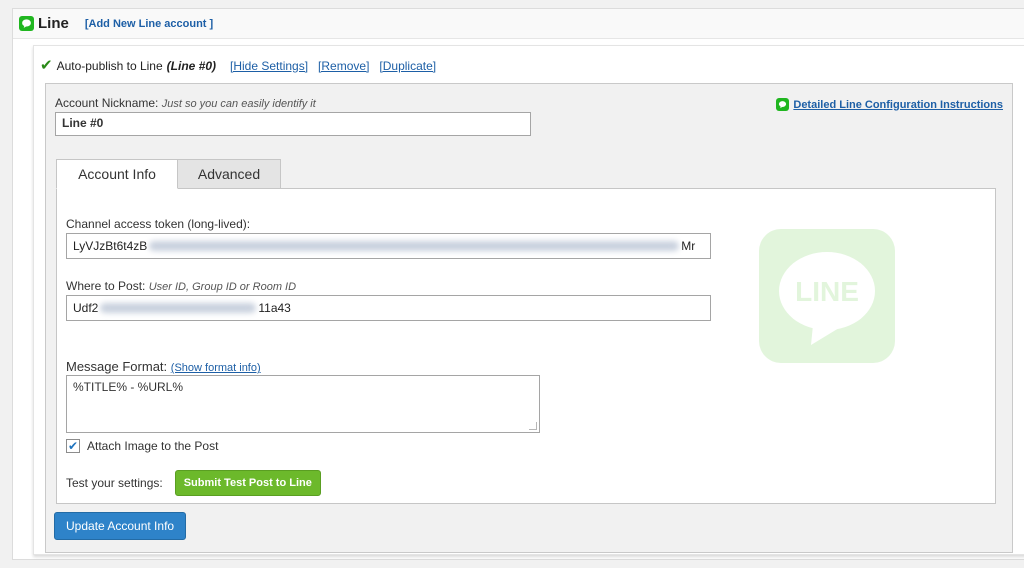 Image resolution: width=1024 pixels, height=568 pixels. What do you see at coordinates (128, 387) in the screenshot?
I see `message-format-value: %TITLE% - %URL%` at bounding box center [128, 387].